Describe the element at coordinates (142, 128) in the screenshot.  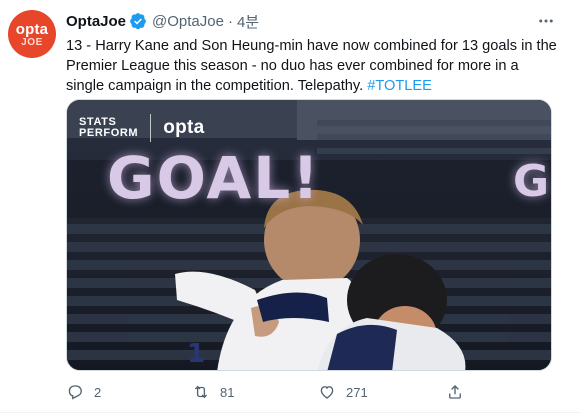
I see `media-brand-overlay: STATS PERFORM opta` at that location.